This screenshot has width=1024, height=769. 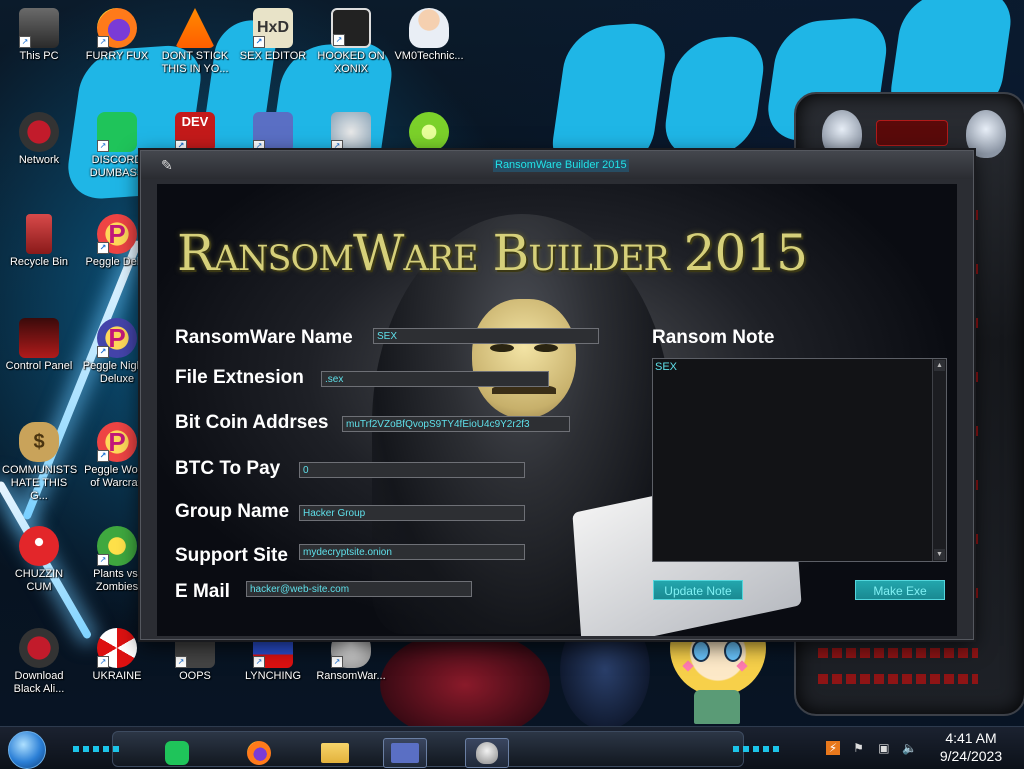 I want to click on taskbar-card-app-button, so click(x=405, y=753).